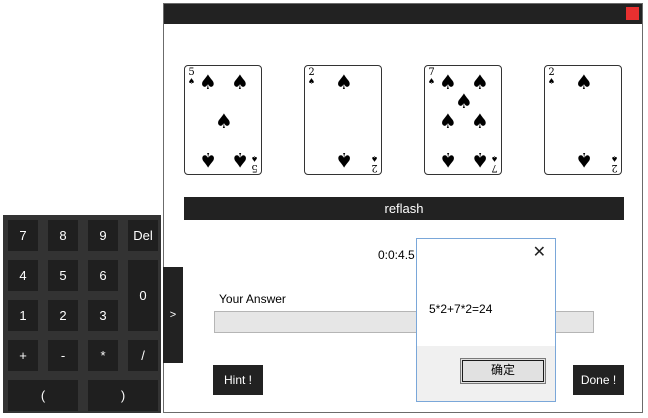 This screenshot has height=418, width=648. What do you see at coordinates (143, 295) in the screenshot?
I see `key-0: 0` at bounding box center [143, 295].